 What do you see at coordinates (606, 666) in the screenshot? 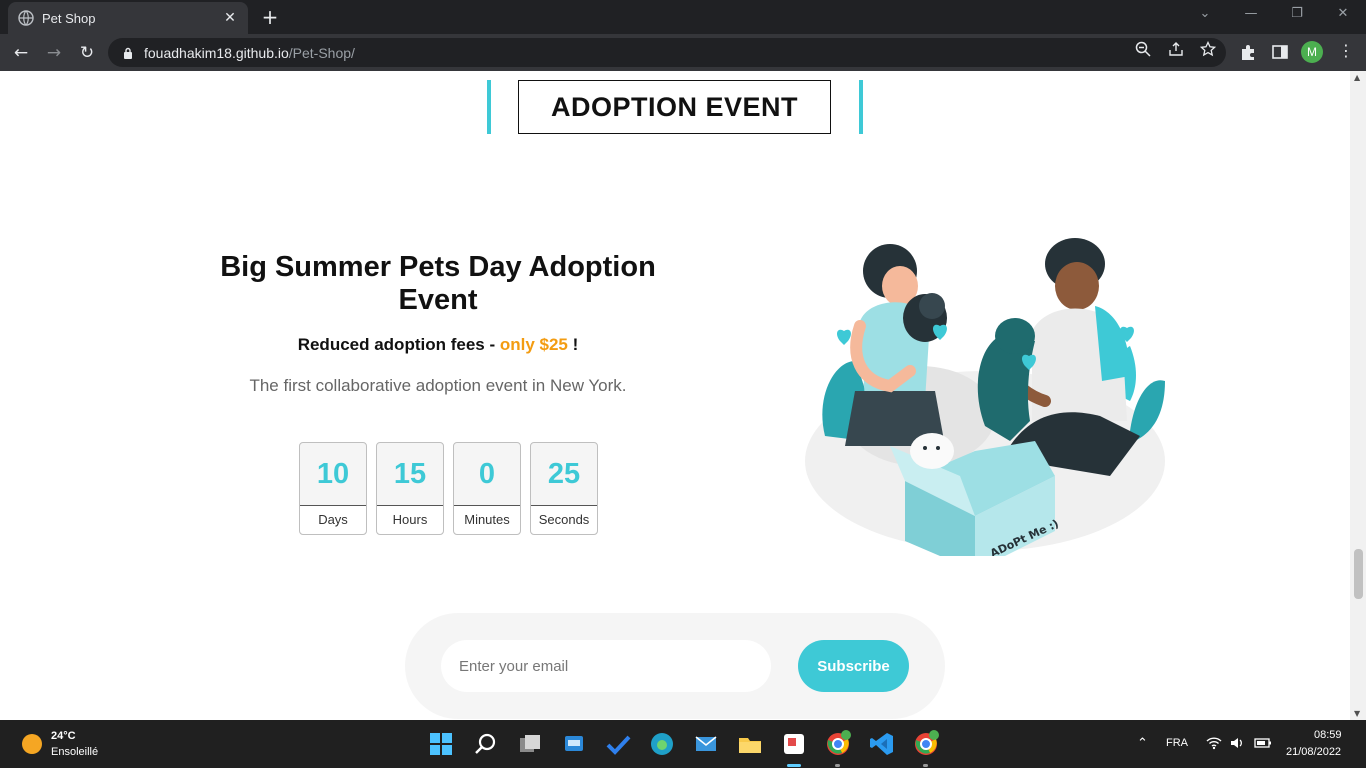
I see `email-input` at bounding box center [606, 666].